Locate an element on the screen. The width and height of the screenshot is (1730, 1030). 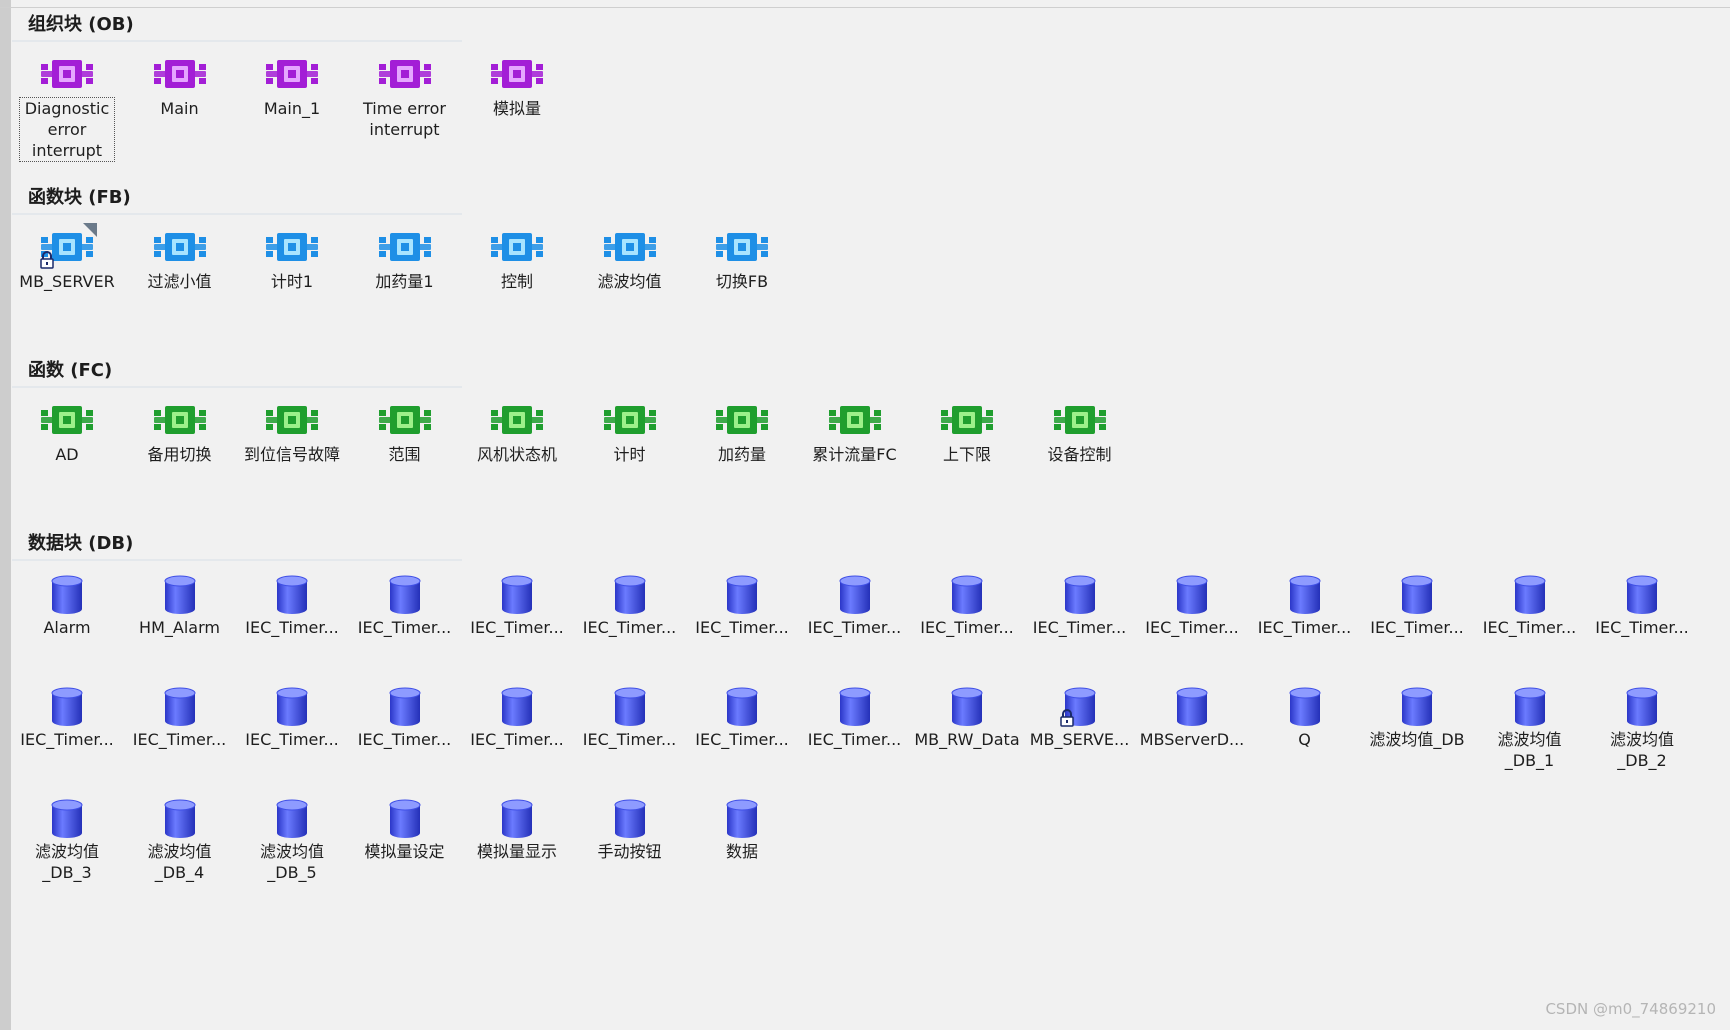
db-block-label: HM_Alarm is located at coordinates (179, 627).